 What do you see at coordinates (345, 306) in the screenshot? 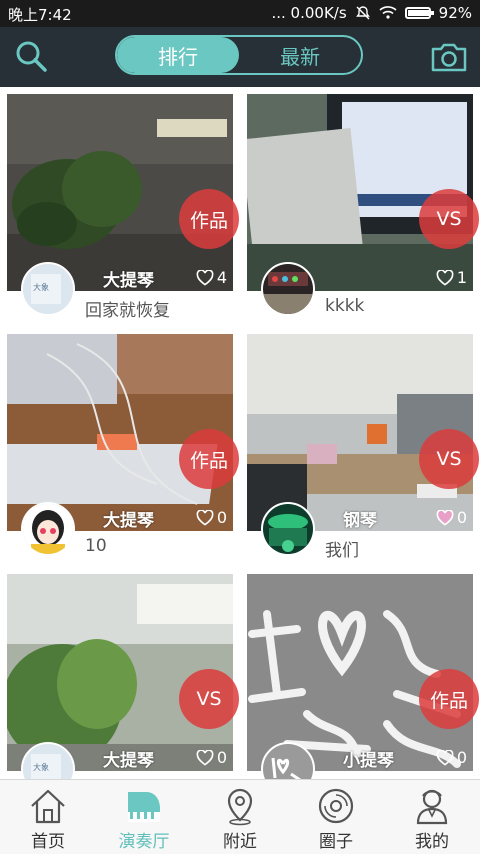
I see `post-title: kkkk` at bounding box center [345, 306].